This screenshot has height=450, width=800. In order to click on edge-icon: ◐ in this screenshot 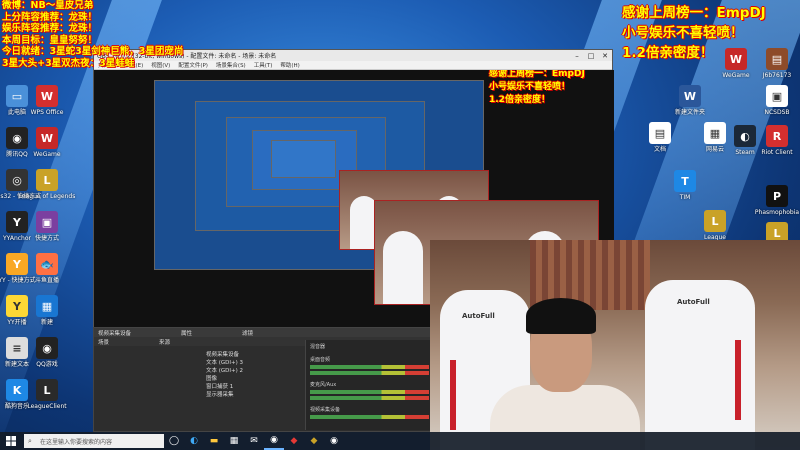, I will do `click(194, 441)`.